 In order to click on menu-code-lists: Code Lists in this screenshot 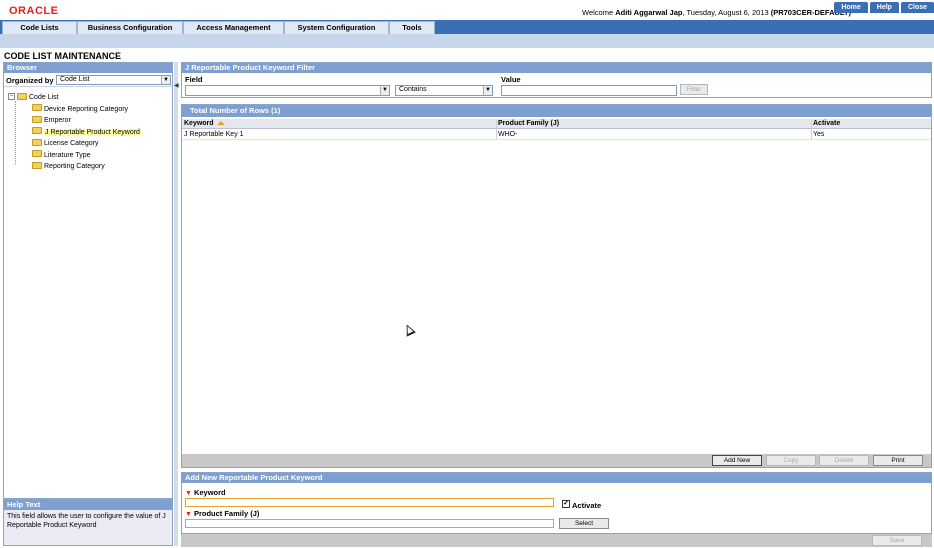, I will do `click(39, 27)`.